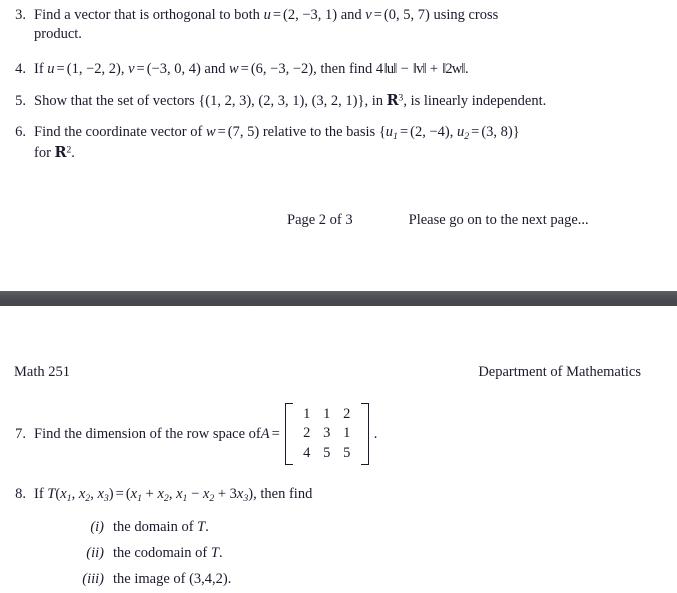 This screenshot has height=593, width=677. I want to click on conjunction-and: and, so click(351, 15).